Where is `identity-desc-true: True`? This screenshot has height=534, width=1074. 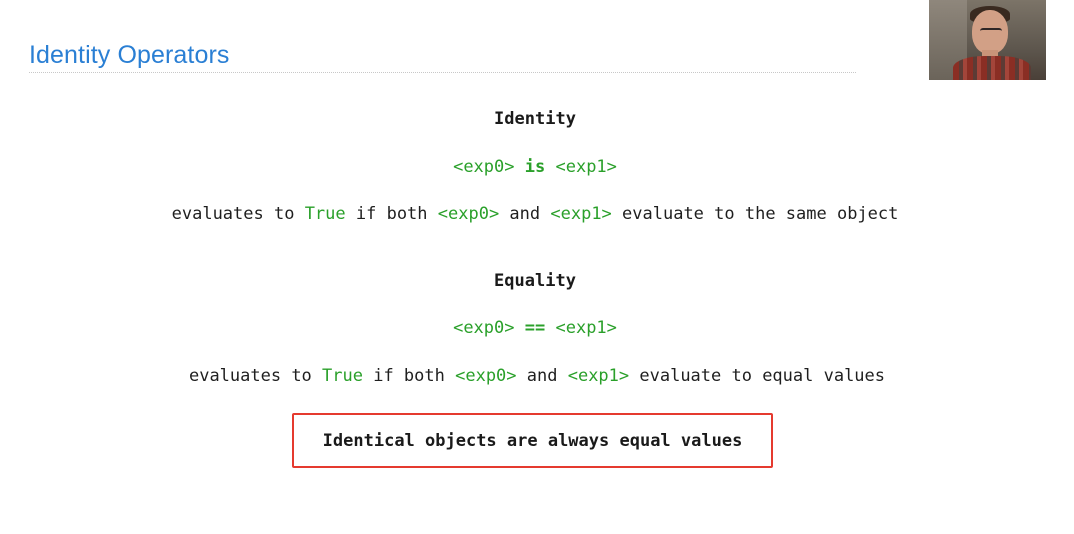 identity-desc-true: True is located at coordinates (325, 214).